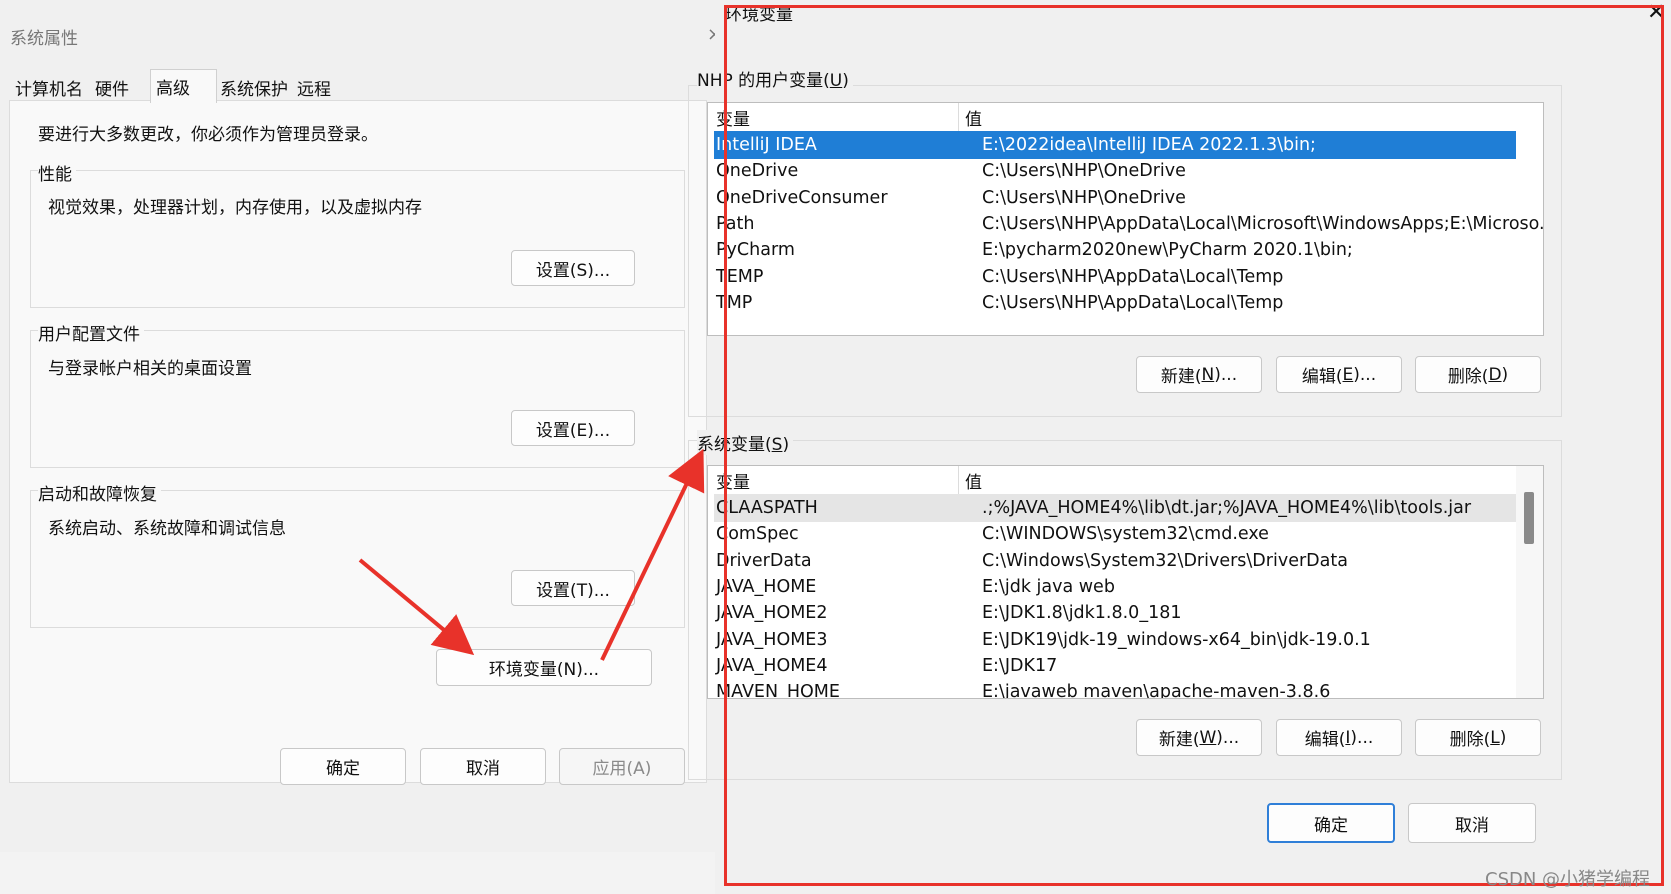 This screenshot has width=1671, height=894. What do you see at coordinates (416, 607) in the screenshot?
I see `arrow-to-env-button` at bounding box center [416, 607].